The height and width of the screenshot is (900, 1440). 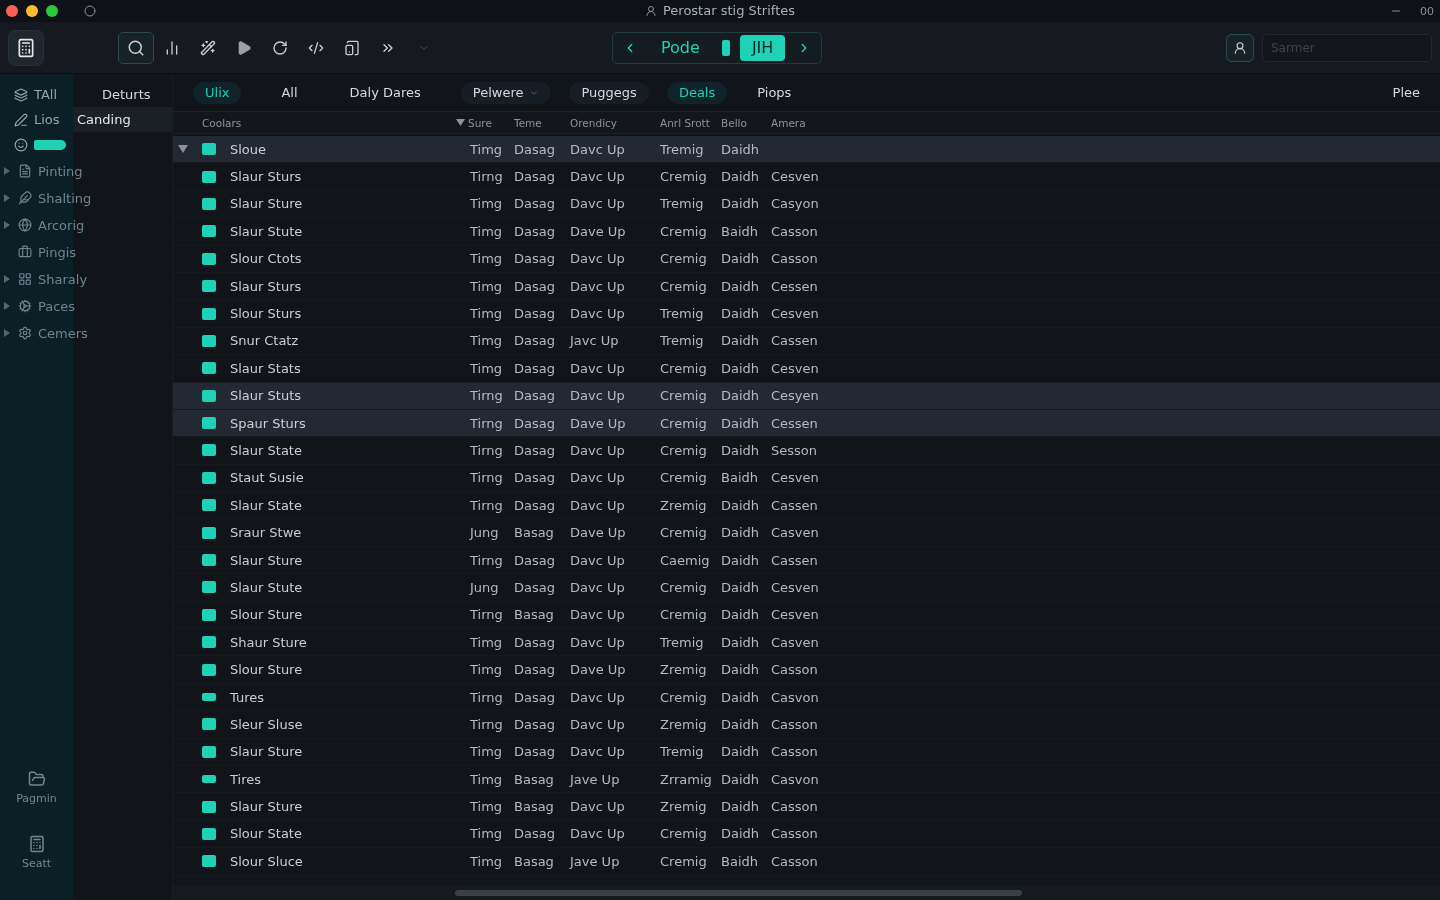 I want to click on tab: Ulix, so click(x=217, y=92).